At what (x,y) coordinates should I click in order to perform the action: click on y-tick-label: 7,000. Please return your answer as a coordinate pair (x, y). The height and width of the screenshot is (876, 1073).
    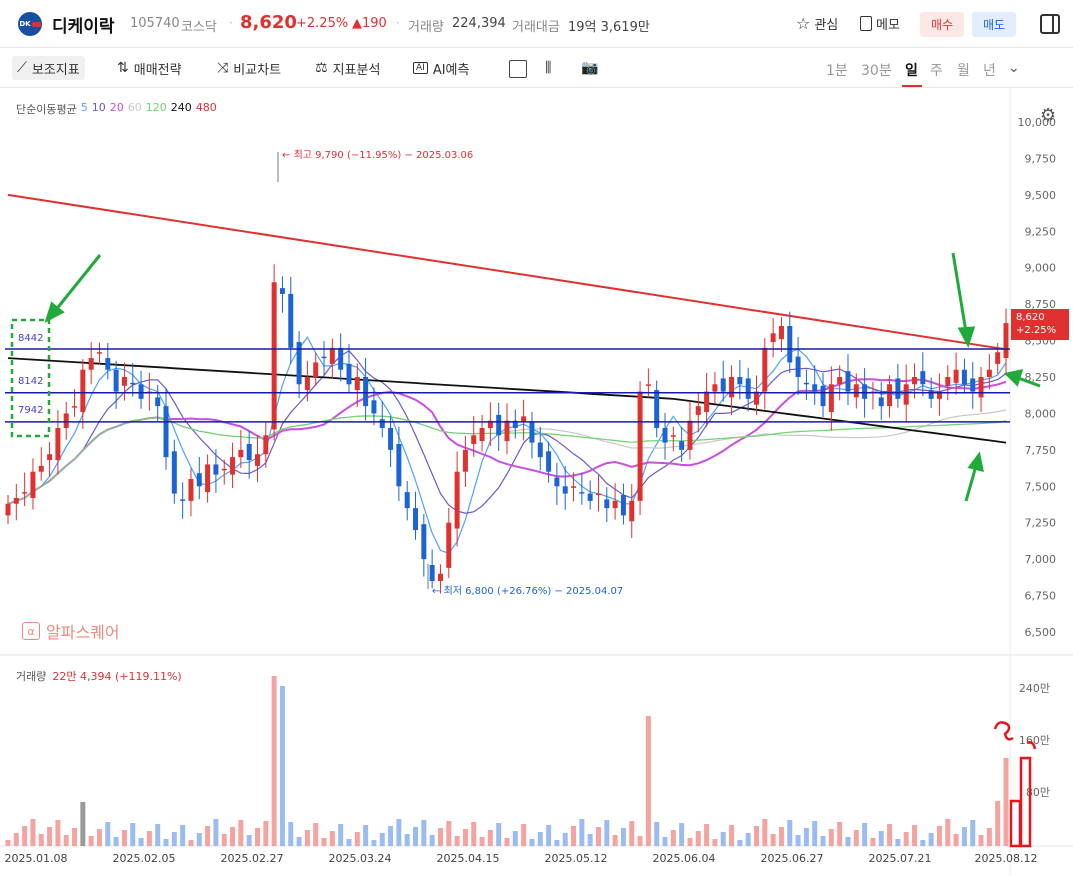
    Looking at the image, I should click on (1041, 559).